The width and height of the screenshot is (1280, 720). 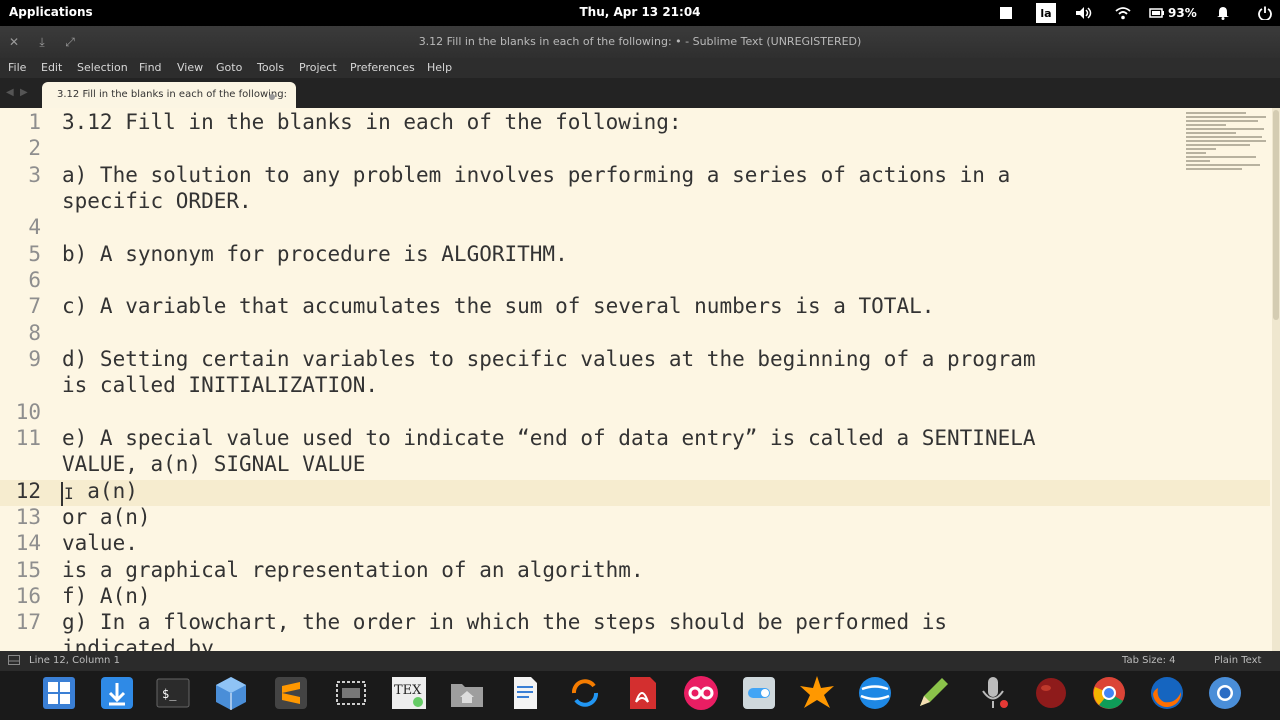 I want to click on line-number: 2, so click(x=34, y=148).